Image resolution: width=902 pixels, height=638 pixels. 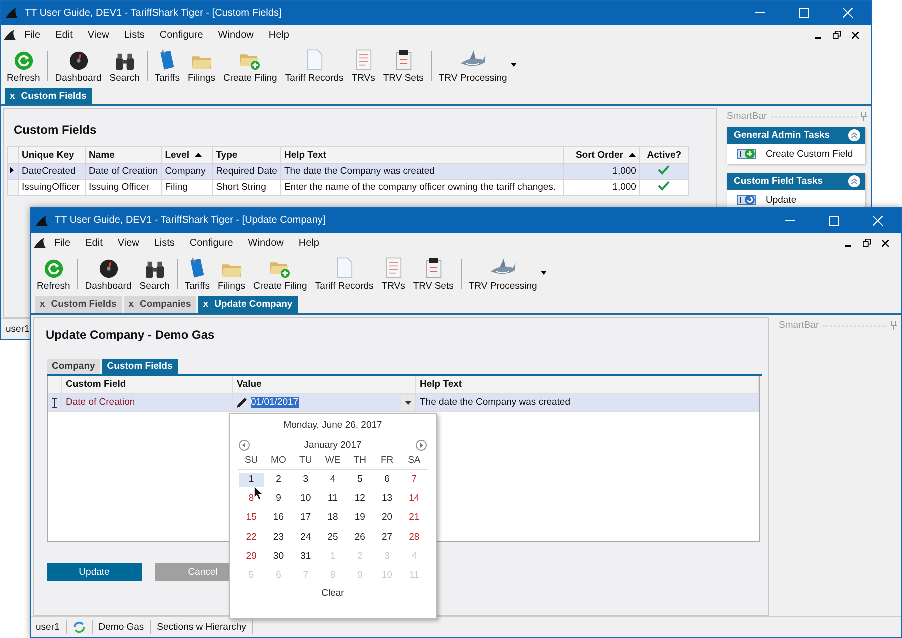 What do you see at coordinates (181, 35) in the screenshot?
I see `menu-item: Configure` at bounding box center [181, 35].